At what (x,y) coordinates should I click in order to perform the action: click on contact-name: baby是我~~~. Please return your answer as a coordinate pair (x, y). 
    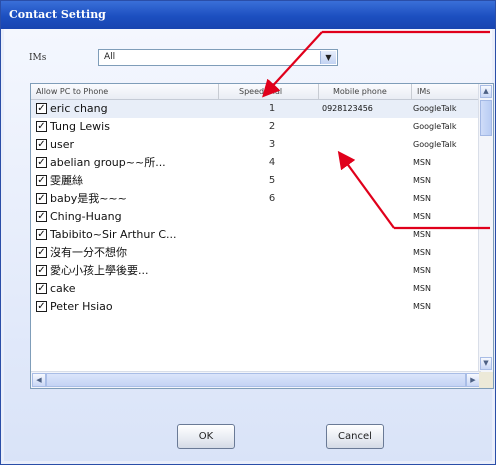
    Looking at the image, I should click on (88, 198).